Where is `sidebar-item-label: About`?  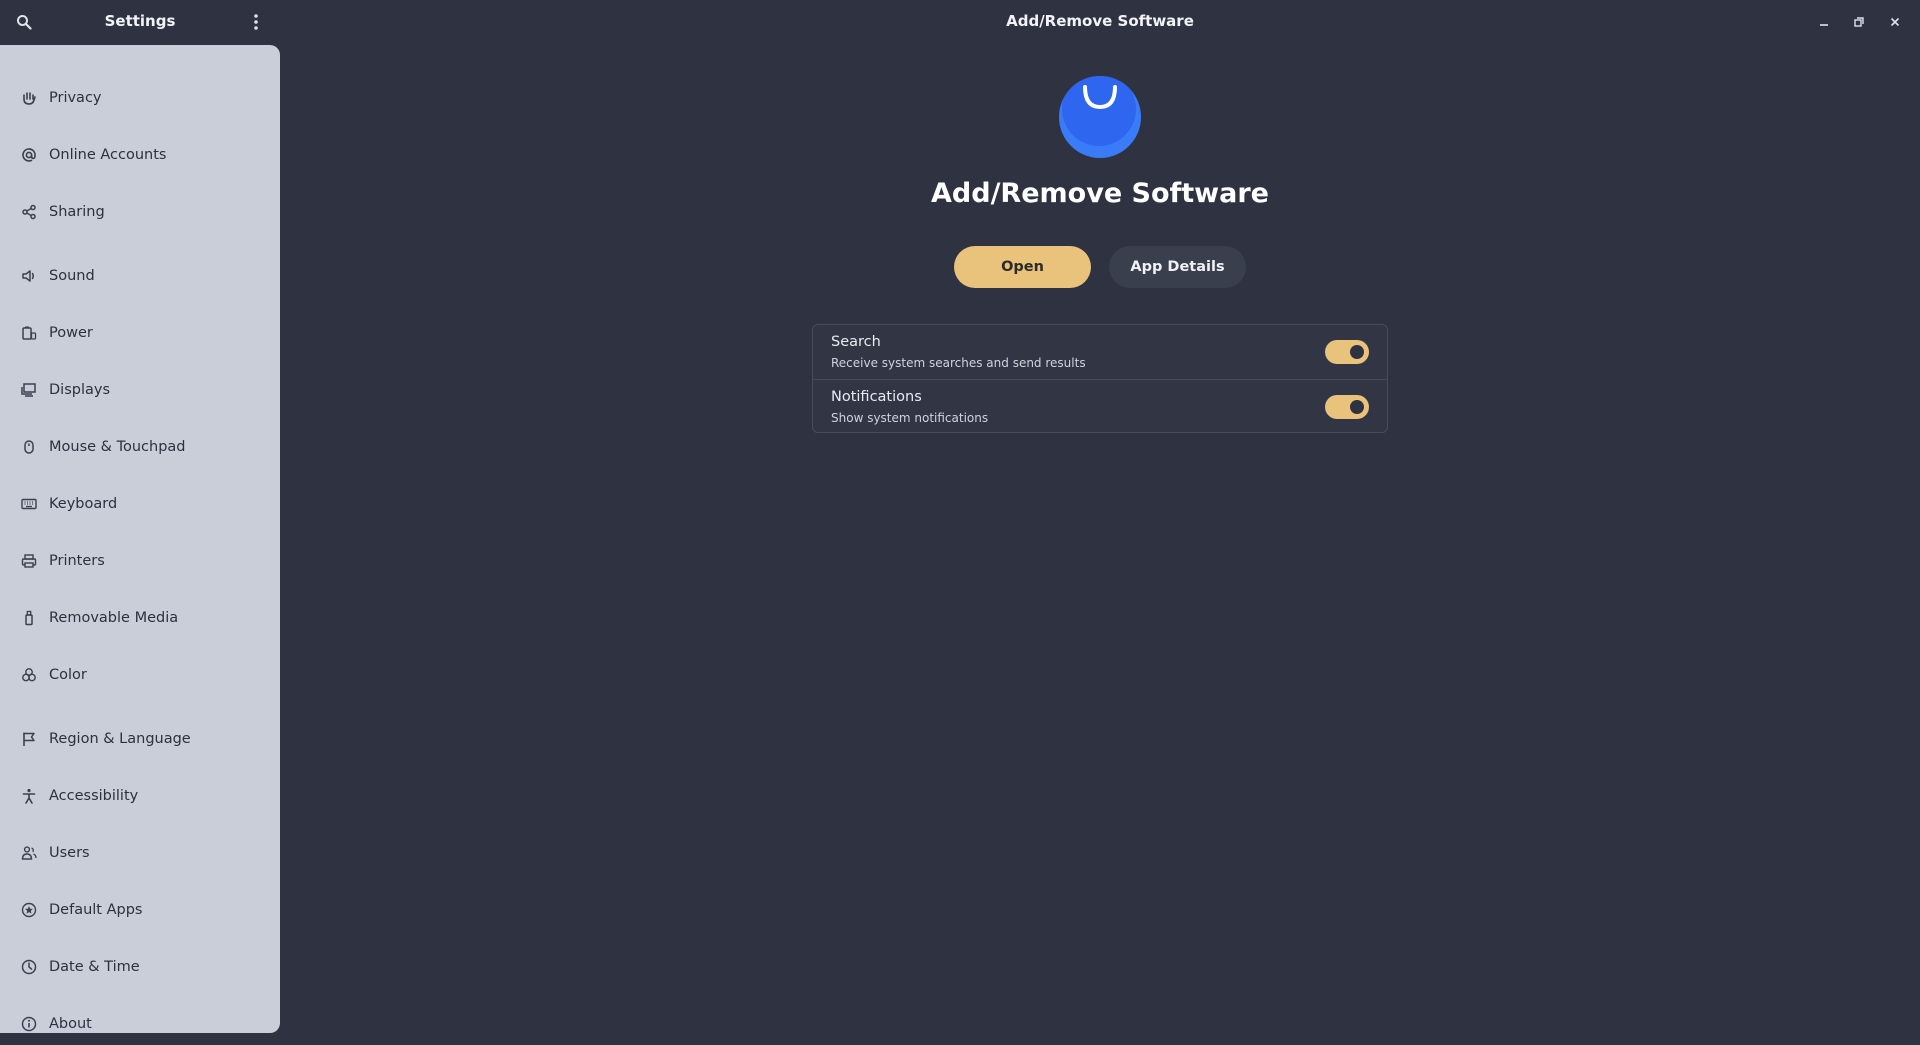
sidebar-item-label: About is located at coordinates (70, 1024).